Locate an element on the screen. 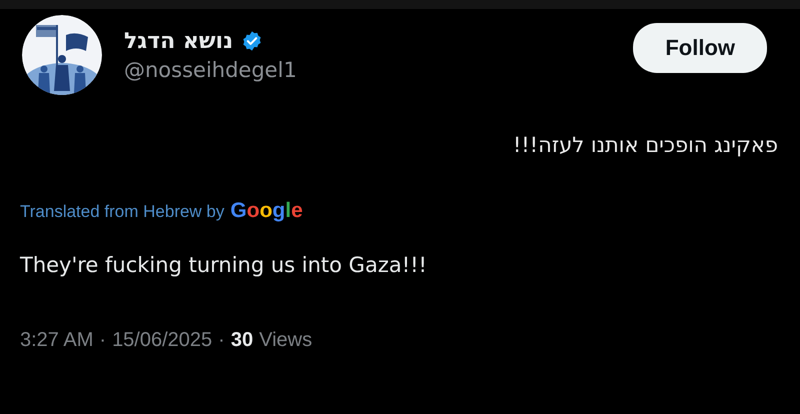 The width and height of the screenshot is (800, 414). tweet-time: 3:27 AM is located at coordinates (57, 340).